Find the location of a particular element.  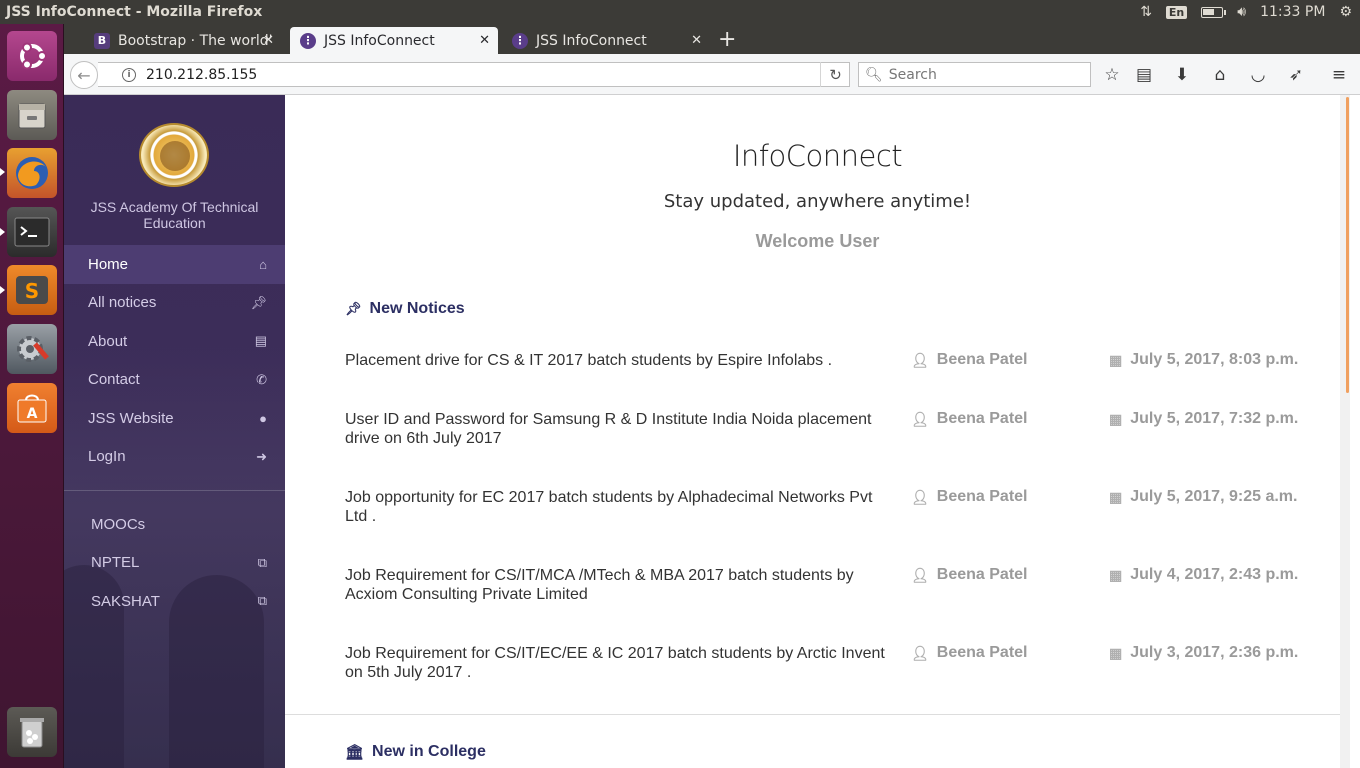

nav-label: About is located at coordinates (108, 341).